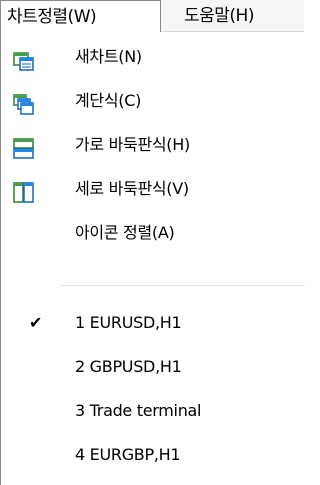  What do you see at coordinates (80, 16) in the screenshot?
I see `menu-window: 차트정렬(W)` at bounding box center [80, 16].